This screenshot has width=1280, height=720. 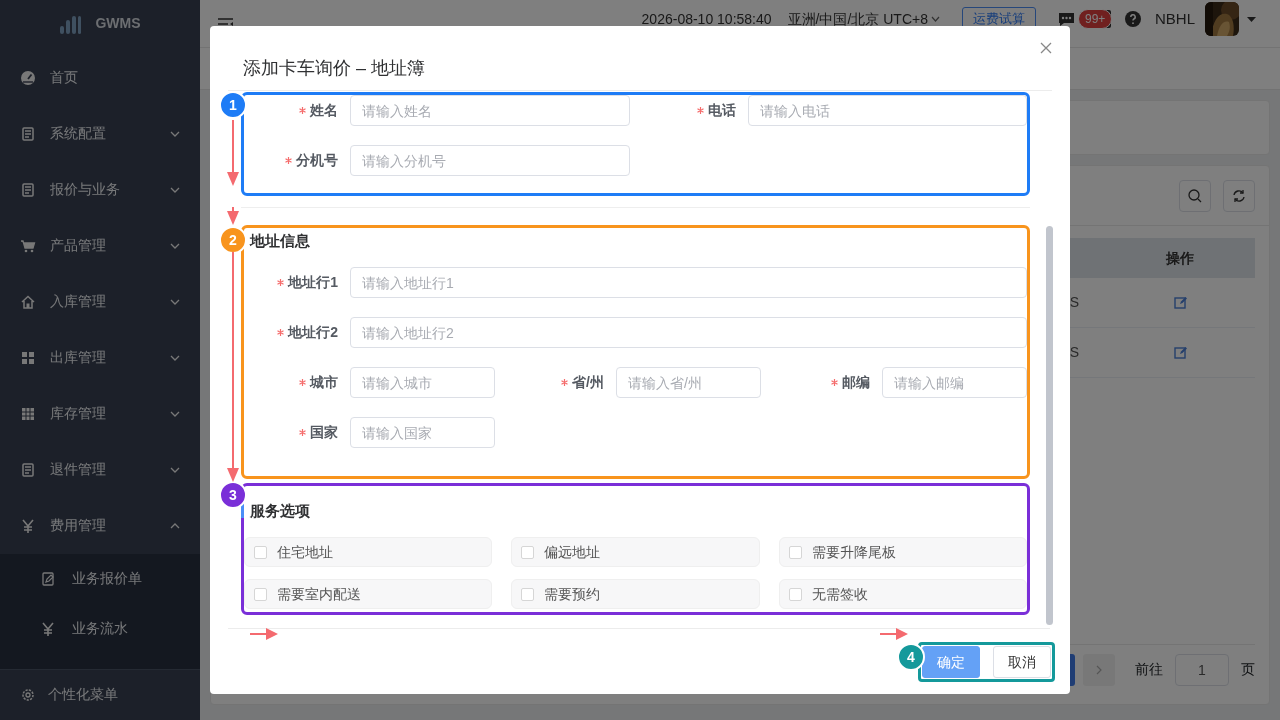 I want to click on sidebar-item: 产品管理, so click(x=100, y=245).